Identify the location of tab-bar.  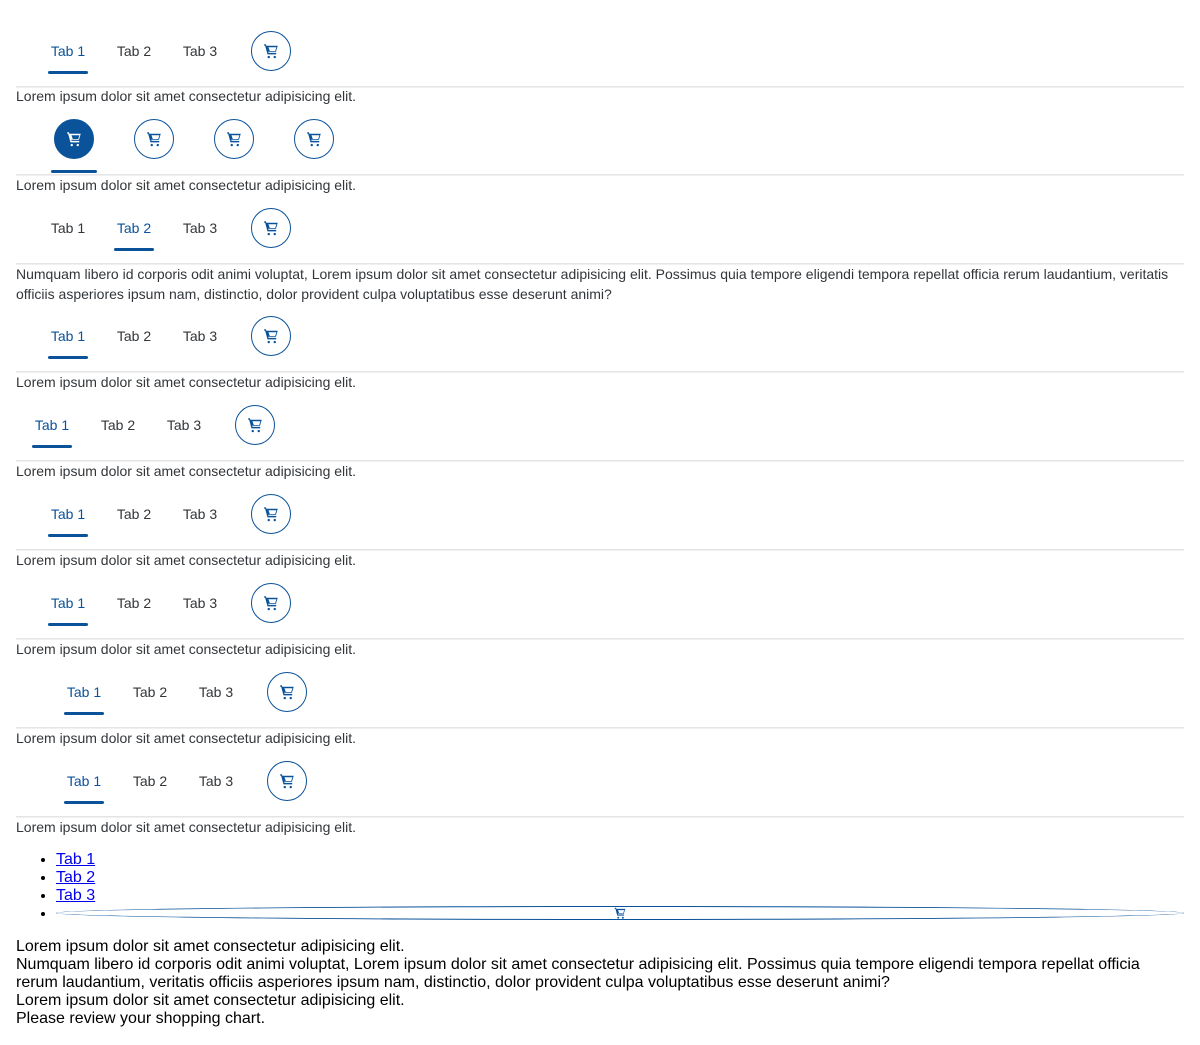
(600, 139).